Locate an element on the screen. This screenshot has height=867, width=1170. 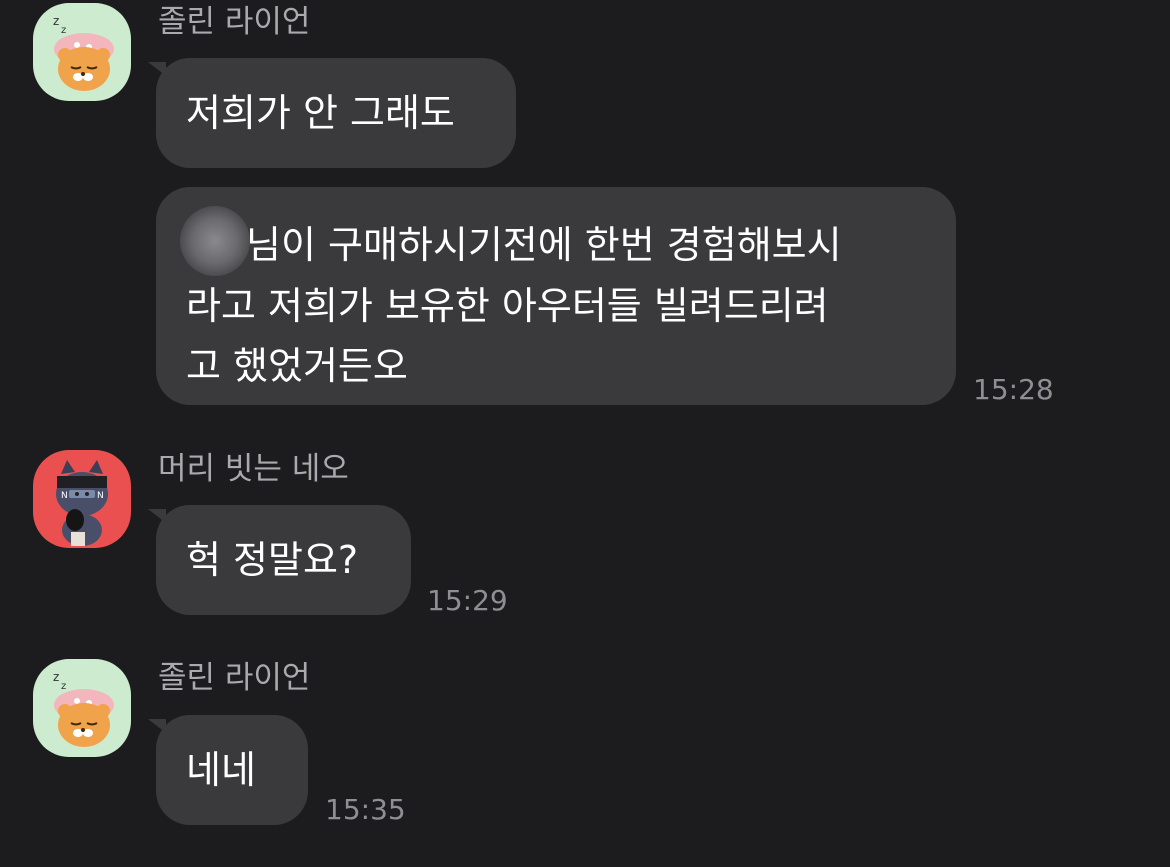
message-text: 헉 정말요? is located at coordinates (272, 560).